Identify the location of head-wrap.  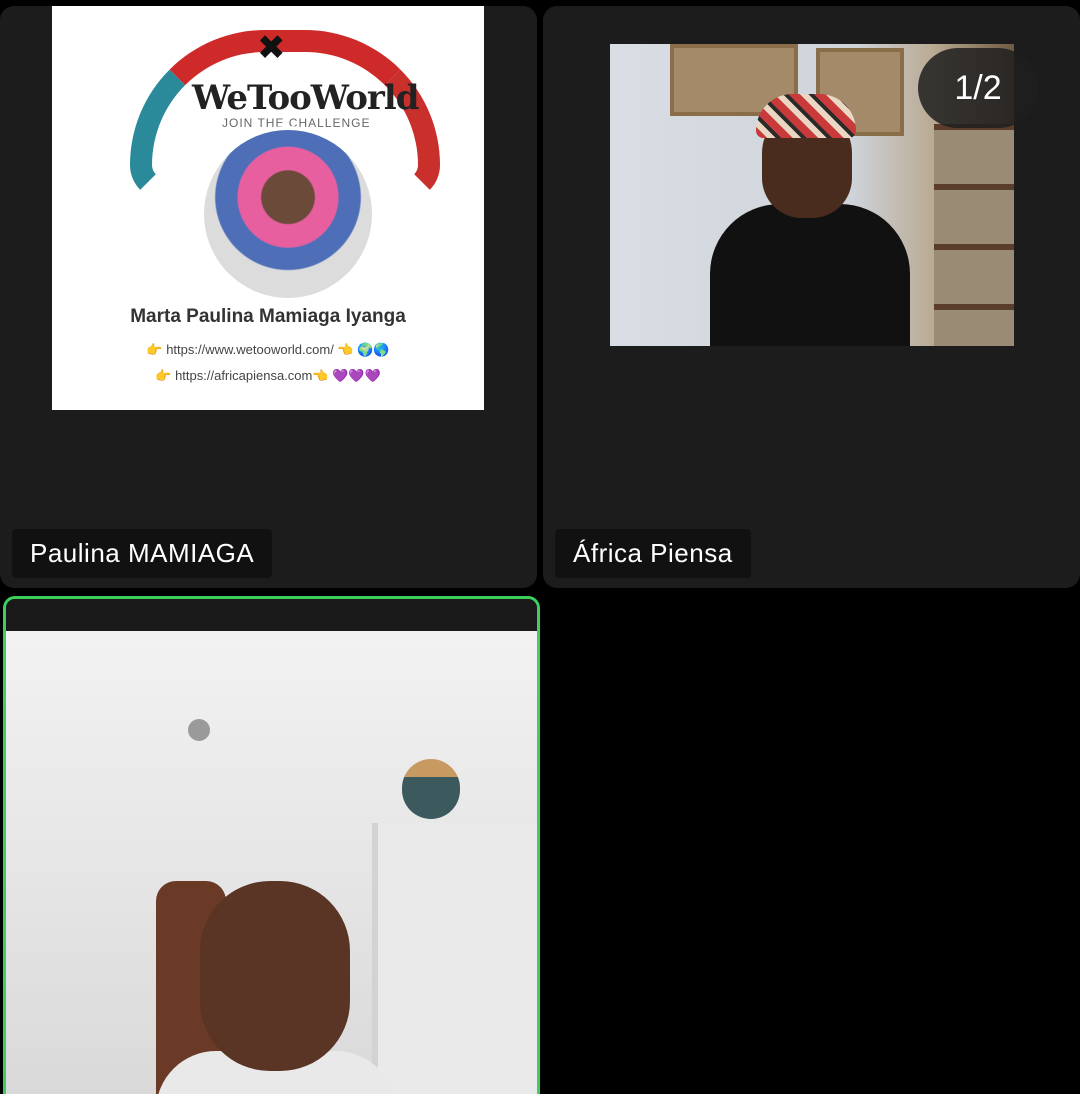
(806, 116).